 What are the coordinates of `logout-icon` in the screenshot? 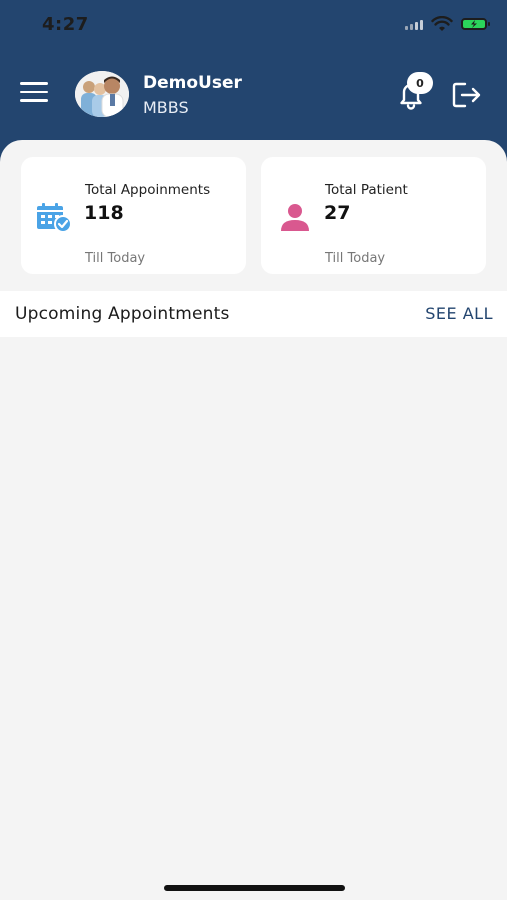 It's located at (466, 95).